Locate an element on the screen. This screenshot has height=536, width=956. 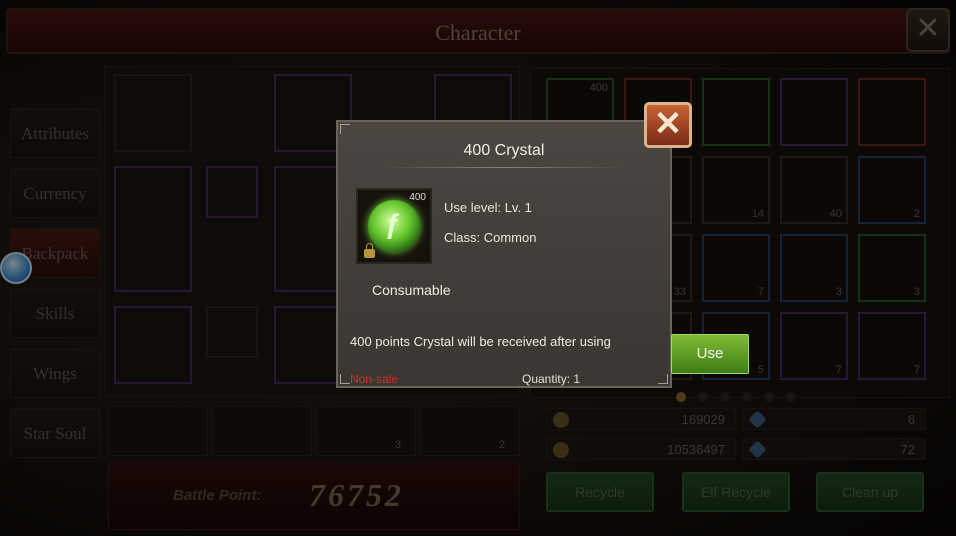
close-dialog-button: ✕ is located at coordinates (668, 125).